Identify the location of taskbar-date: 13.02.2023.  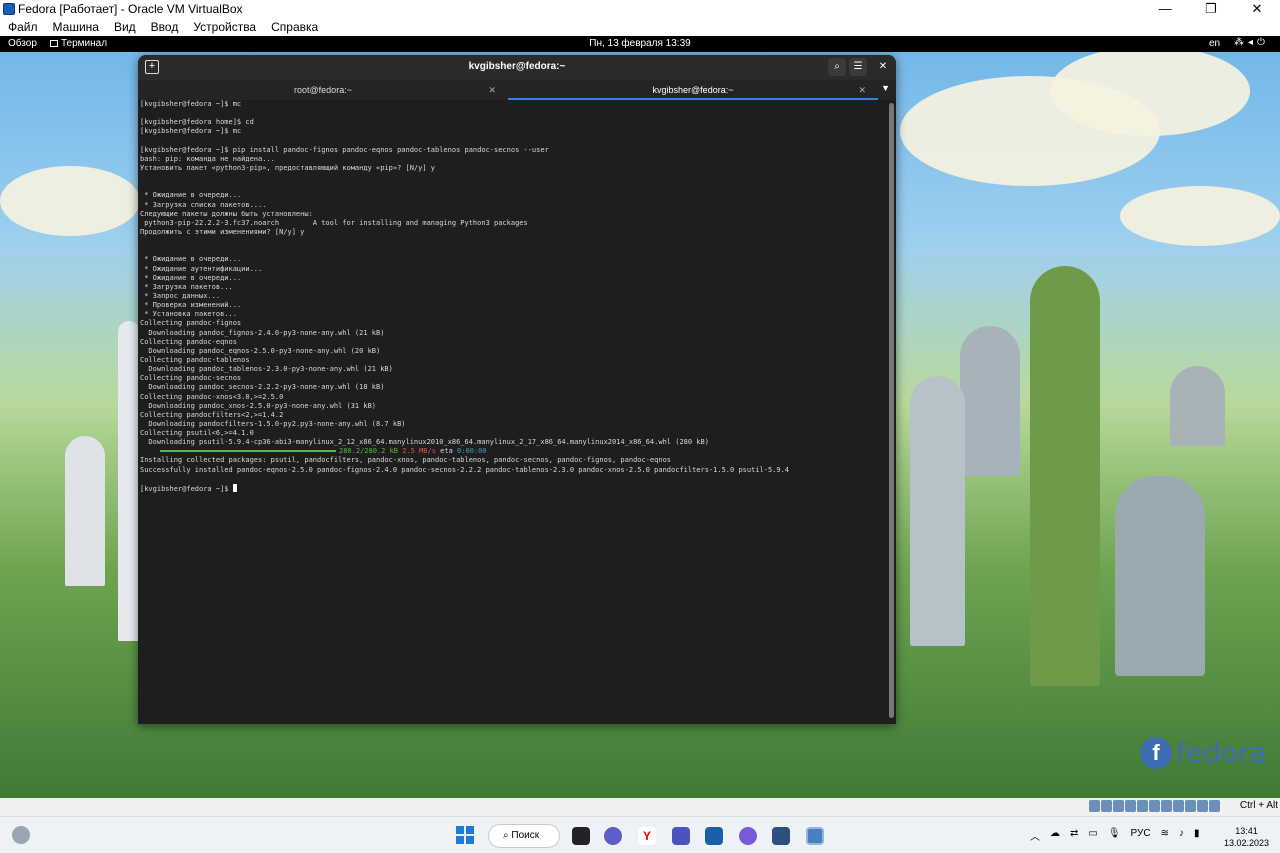
(1247, 843).